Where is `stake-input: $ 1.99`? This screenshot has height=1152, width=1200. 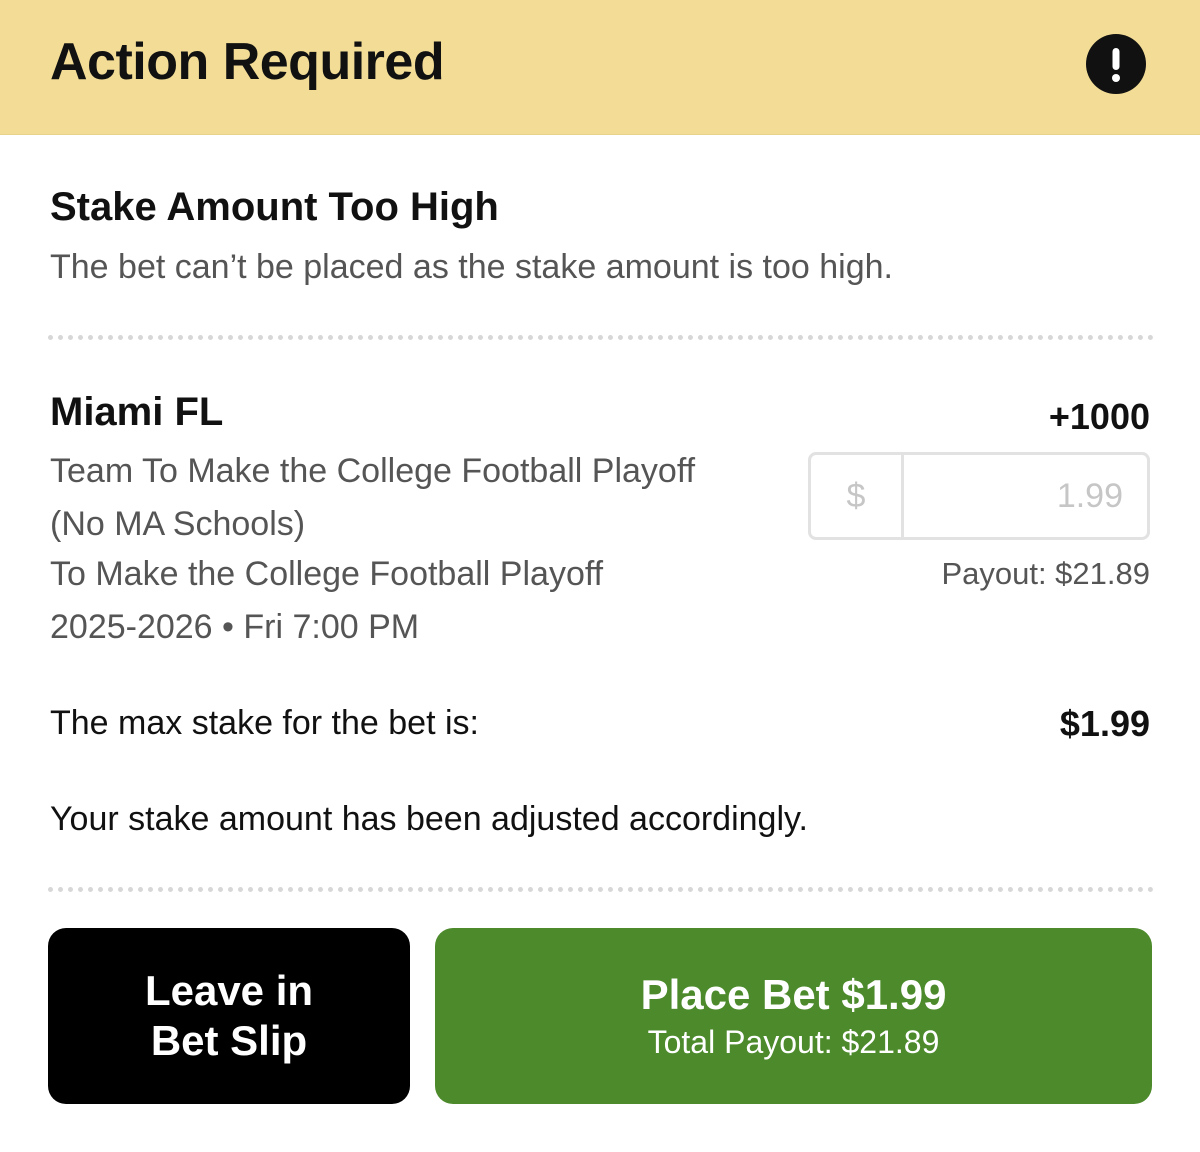 stake-input: $ 1.99 is located at coordinates (979, 496).